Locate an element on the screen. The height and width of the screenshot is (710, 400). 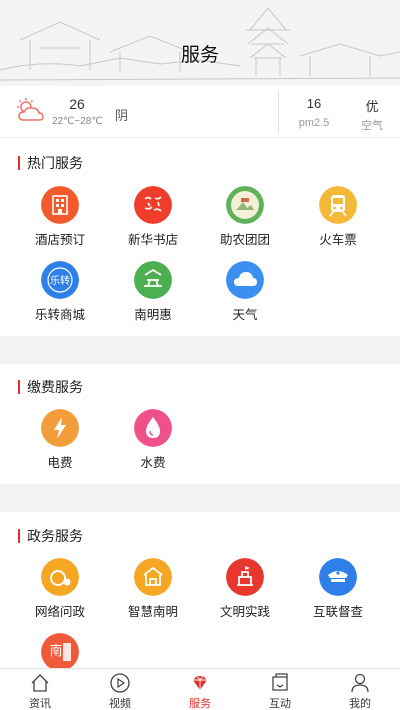
tile-label: 互联督查 is located at coordinates (337, 612).